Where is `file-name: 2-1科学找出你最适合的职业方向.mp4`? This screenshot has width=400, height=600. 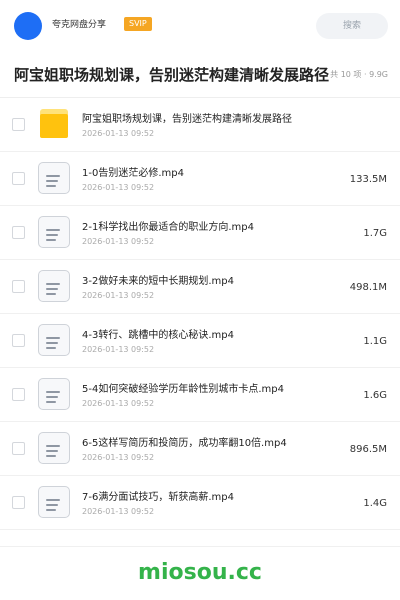
file-name: 2-1科学找出你最适合的职业方向.mp4 is located at coordinates (168, 227).